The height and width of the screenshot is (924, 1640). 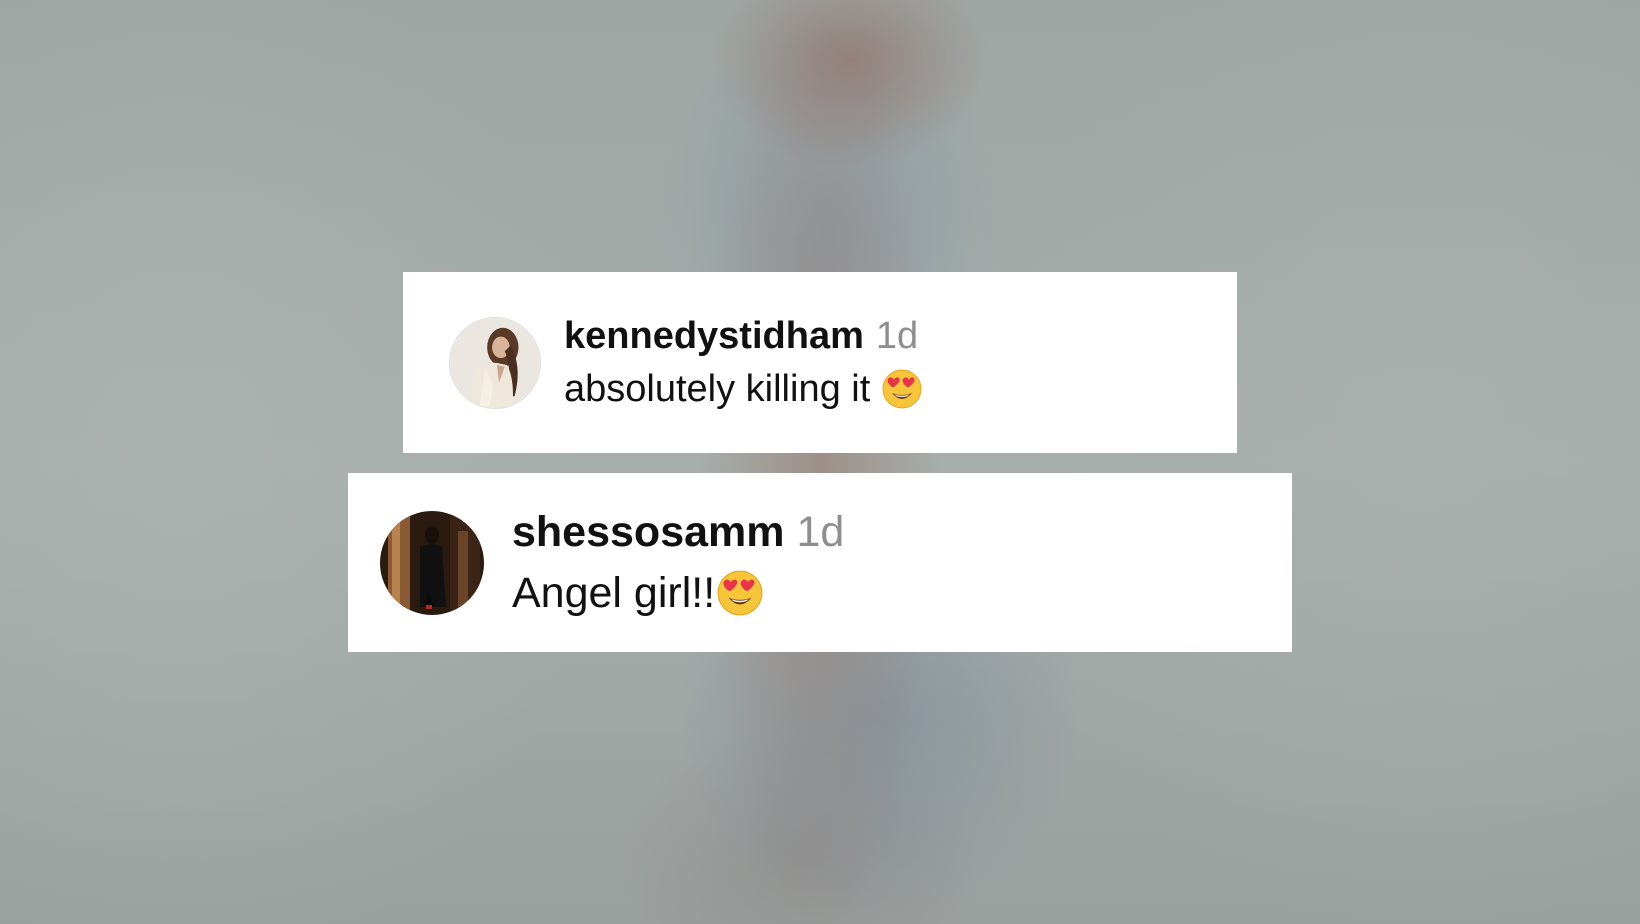 I want to click on comment-text-line: absolutely killing it, so click(x=743, y=389).